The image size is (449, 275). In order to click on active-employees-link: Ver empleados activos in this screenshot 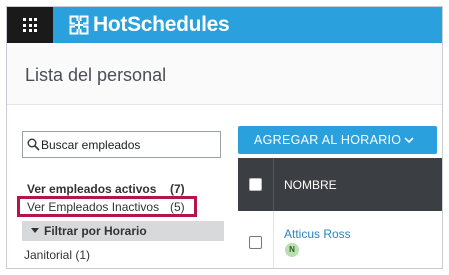, I will do `click(91, 189)`.